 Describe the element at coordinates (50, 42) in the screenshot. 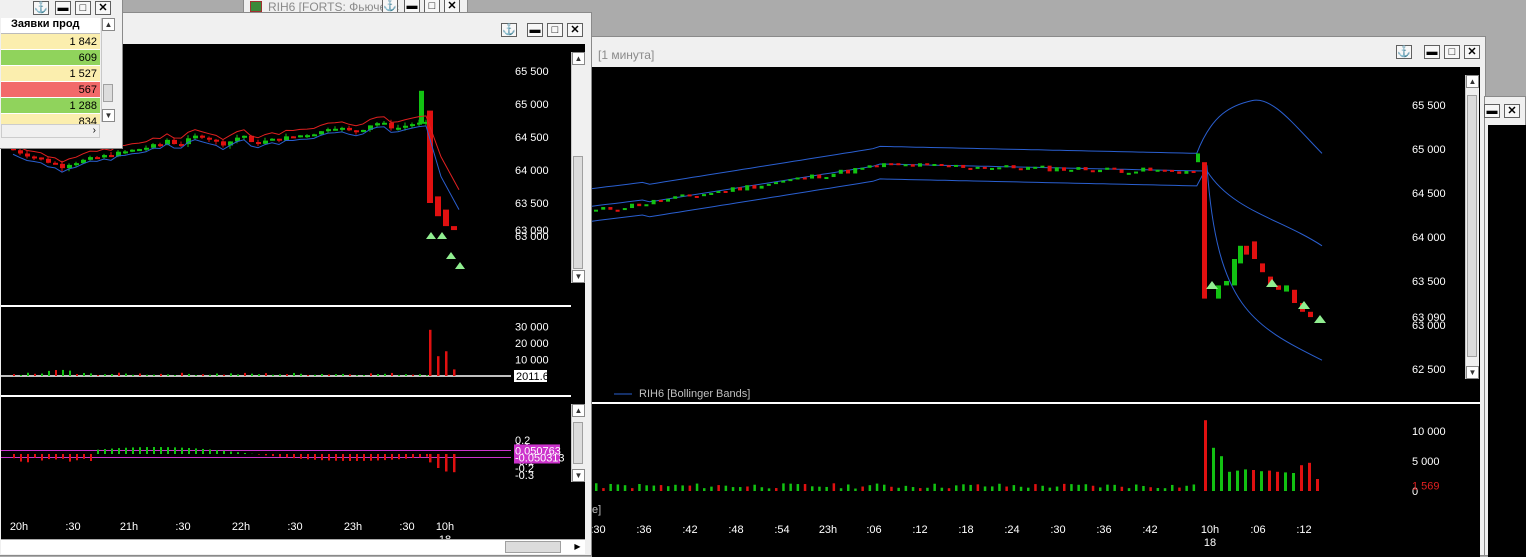

I see `orders-row: 1 842` at that location.